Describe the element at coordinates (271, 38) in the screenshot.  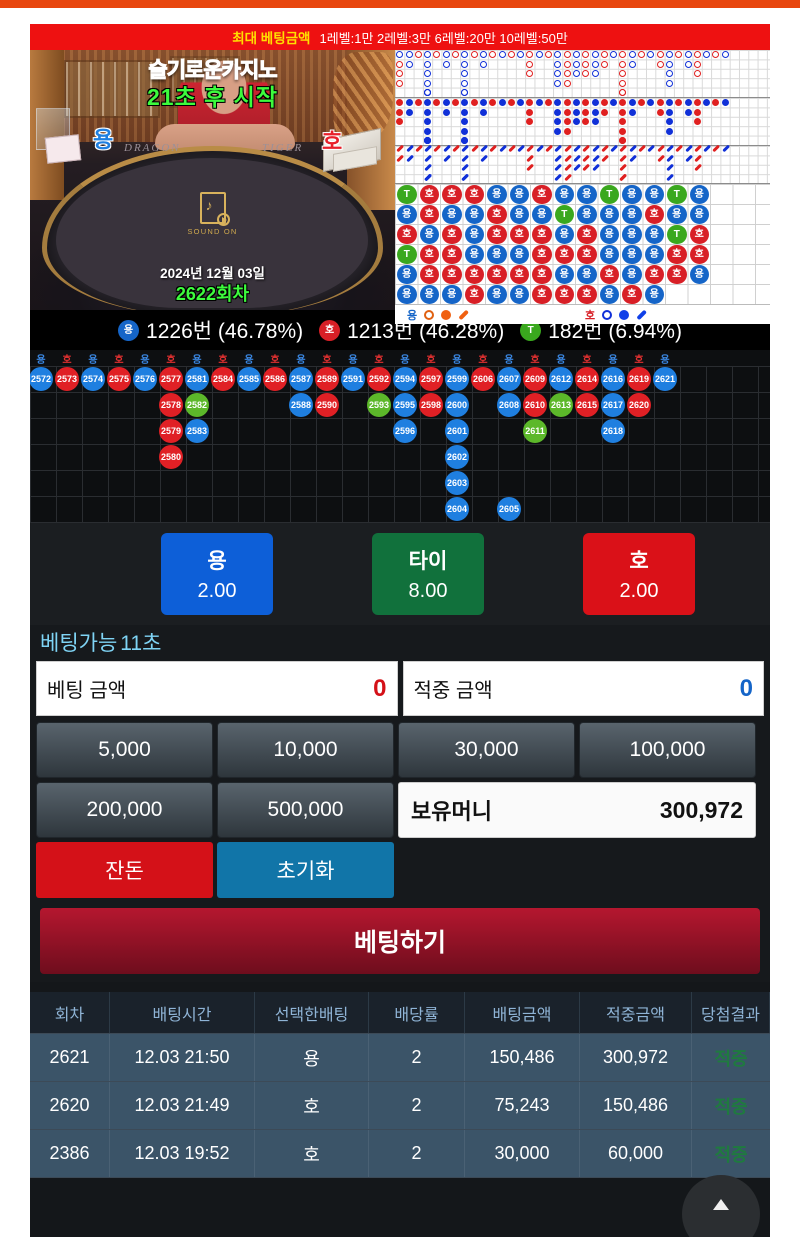
I see `max-bet-label: 최대 베팅금액` at that location.